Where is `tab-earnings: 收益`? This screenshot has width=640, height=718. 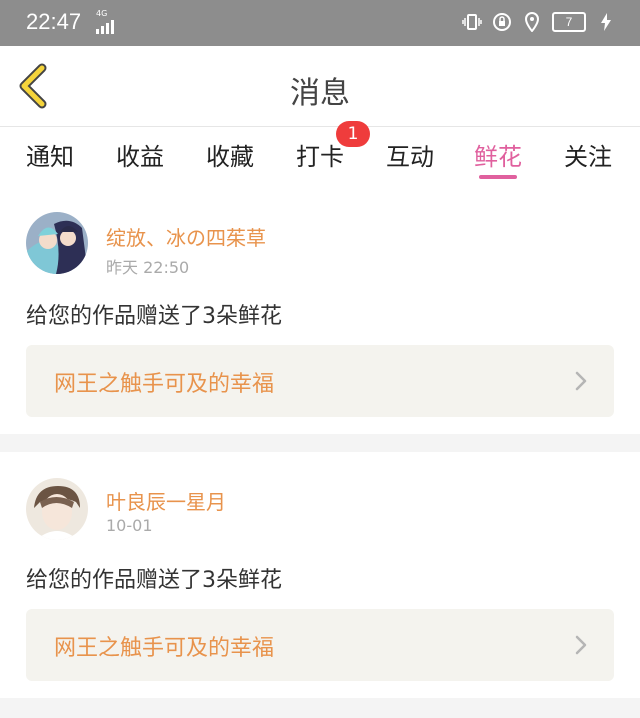
tab-earnings: 收益 is located at coordinates (140, 154).